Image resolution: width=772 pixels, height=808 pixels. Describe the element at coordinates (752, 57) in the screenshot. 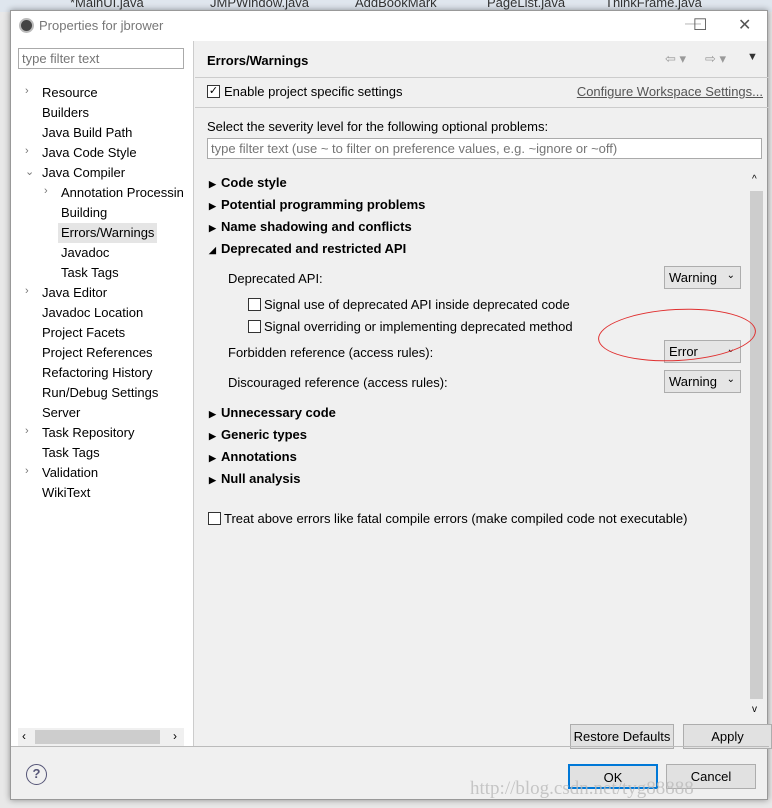

I see `menu-icon: ▼` at that location.